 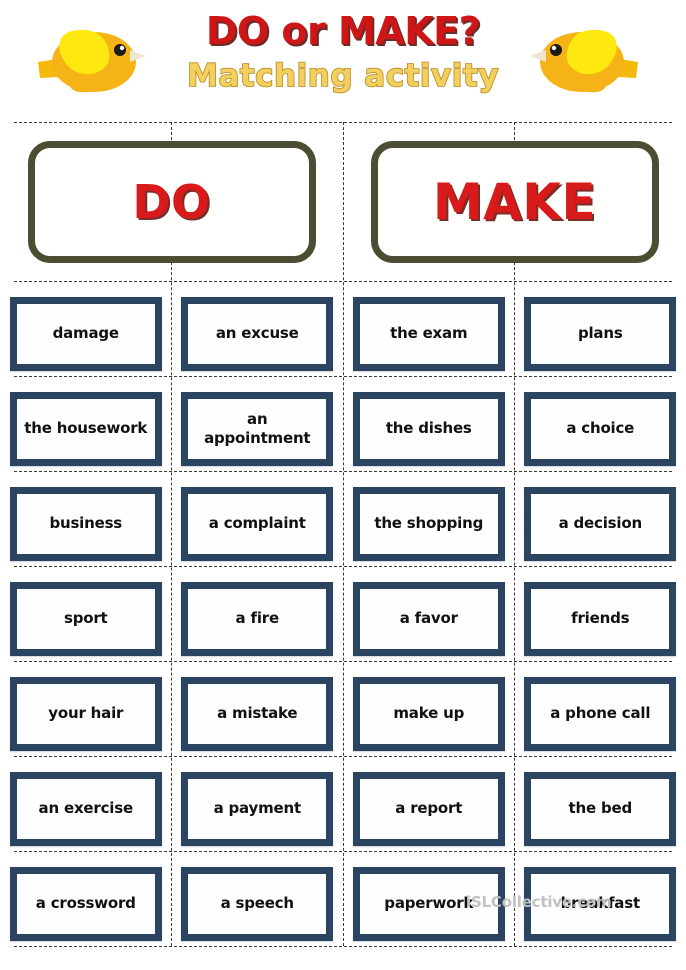 I want to click on word-card-label: a speech, so click(x=257, y=903).